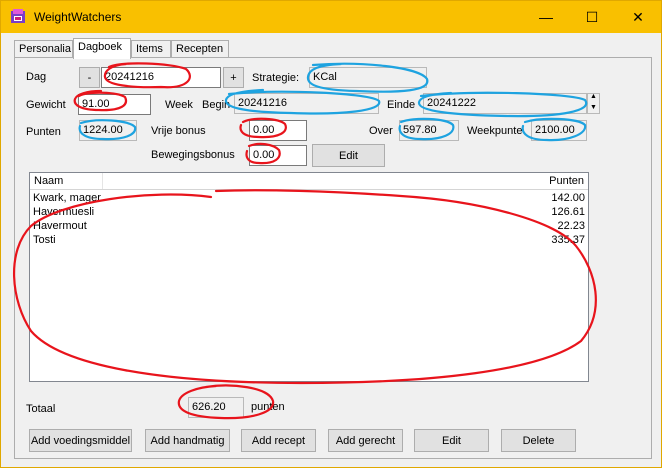 This screenshot has width=662, height=468. What do you see at coordinates (309, 181) in the screenshot?
I see `list-header: Naam Punten` at bounding box center [309, 181].